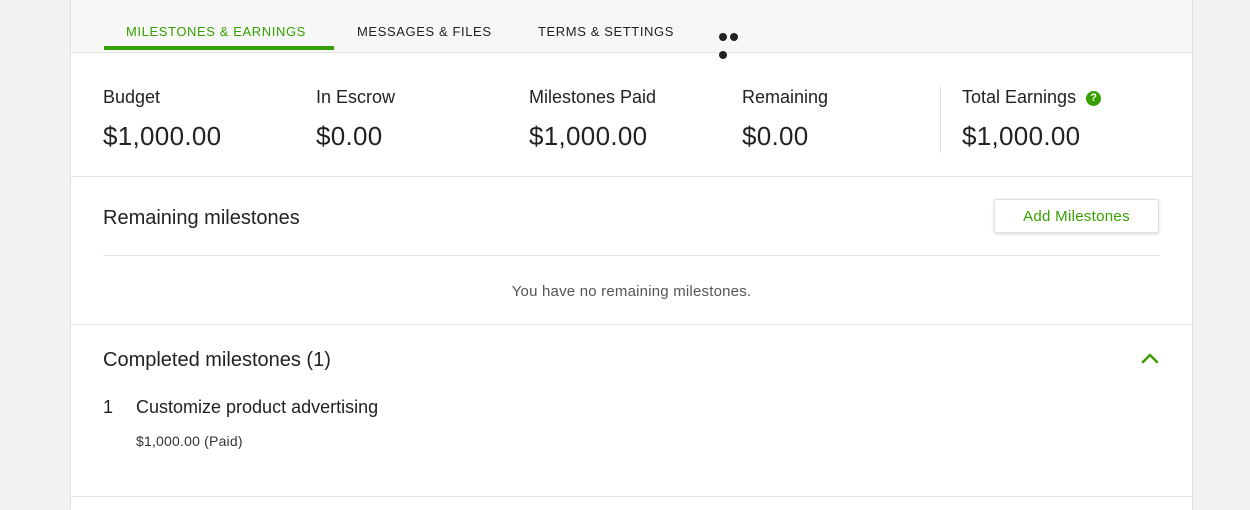 Image resolution: width=1250 pixels, height=510 pixels. What do you see at coordinates (424, 26) in the screenshot?
I see `tab-messages-files: MESSAGES & FILES` at bounding box center [424, 26].